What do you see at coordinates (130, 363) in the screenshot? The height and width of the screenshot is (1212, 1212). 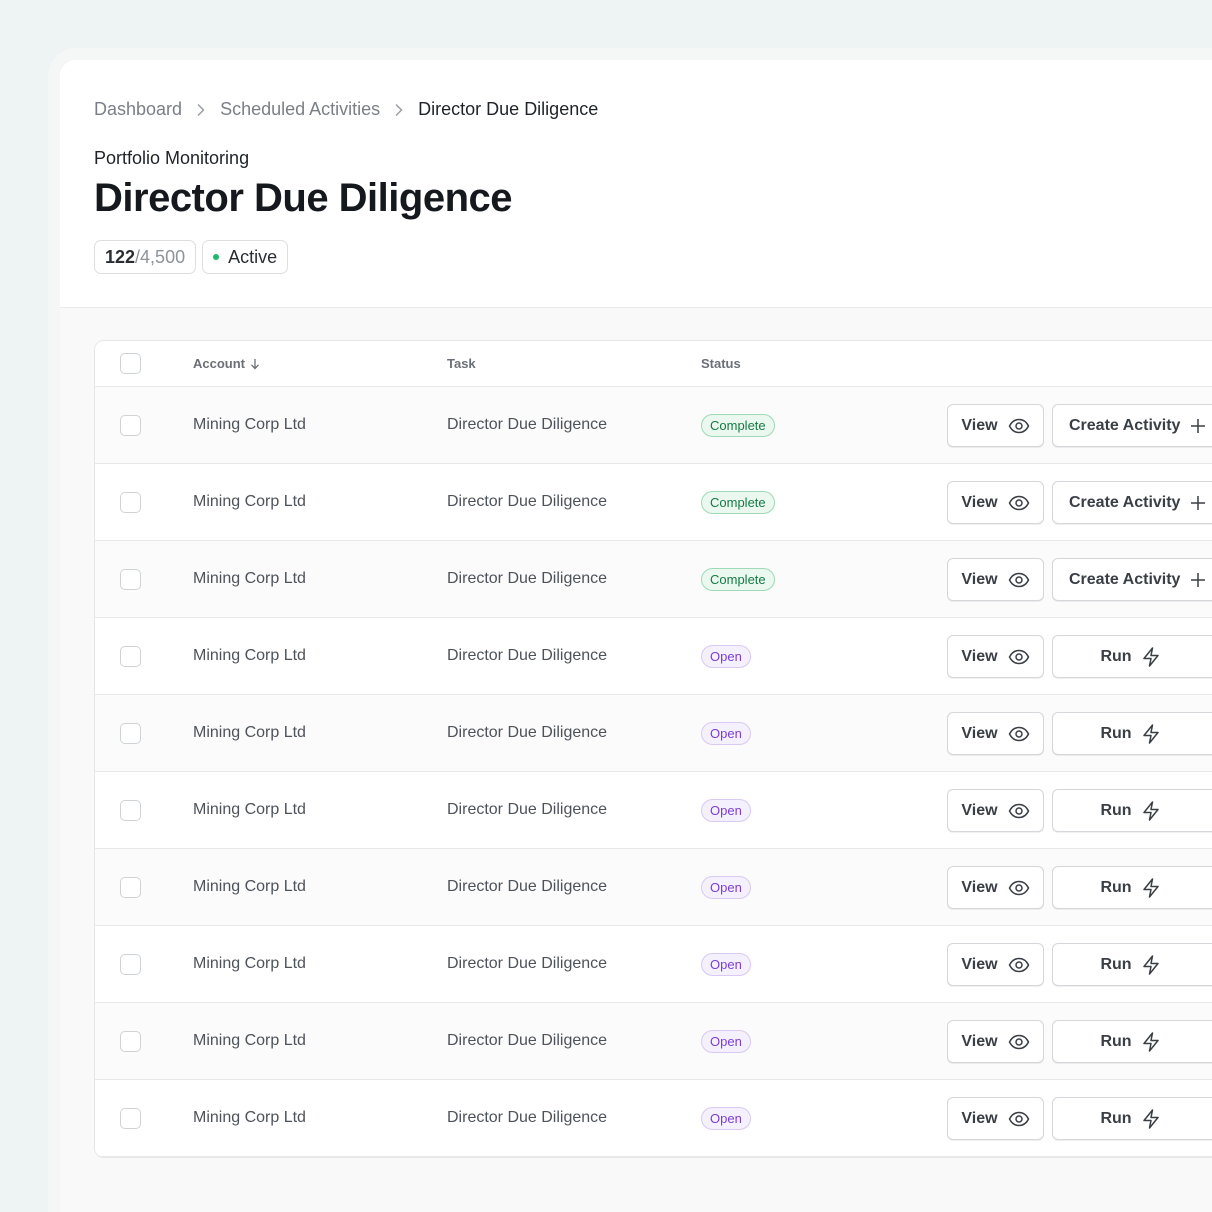 I see `select-all-checkbox` at bounding box center [130, 363].